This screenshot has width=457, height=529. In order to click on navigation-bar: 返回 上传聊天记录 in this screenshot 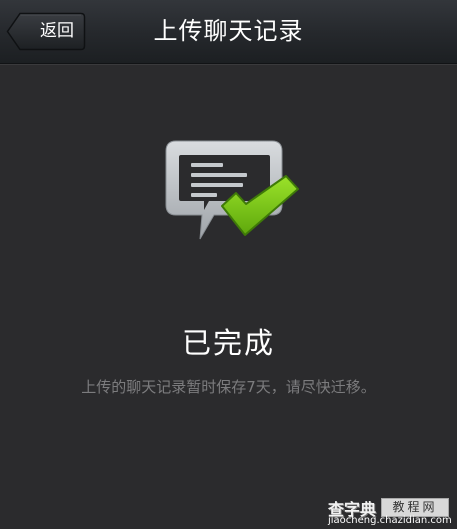, I will do `click(228, 32)`.